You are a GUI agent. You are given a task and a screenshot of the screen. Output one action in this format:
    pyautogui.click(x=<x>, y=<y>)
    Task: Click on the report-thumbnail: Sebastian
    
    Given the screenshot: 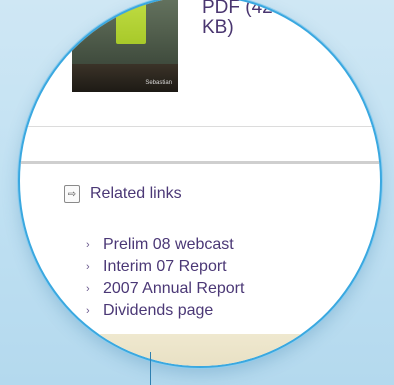 What is the action you would take?
    pyautogui.click(x=125, y=46)
    